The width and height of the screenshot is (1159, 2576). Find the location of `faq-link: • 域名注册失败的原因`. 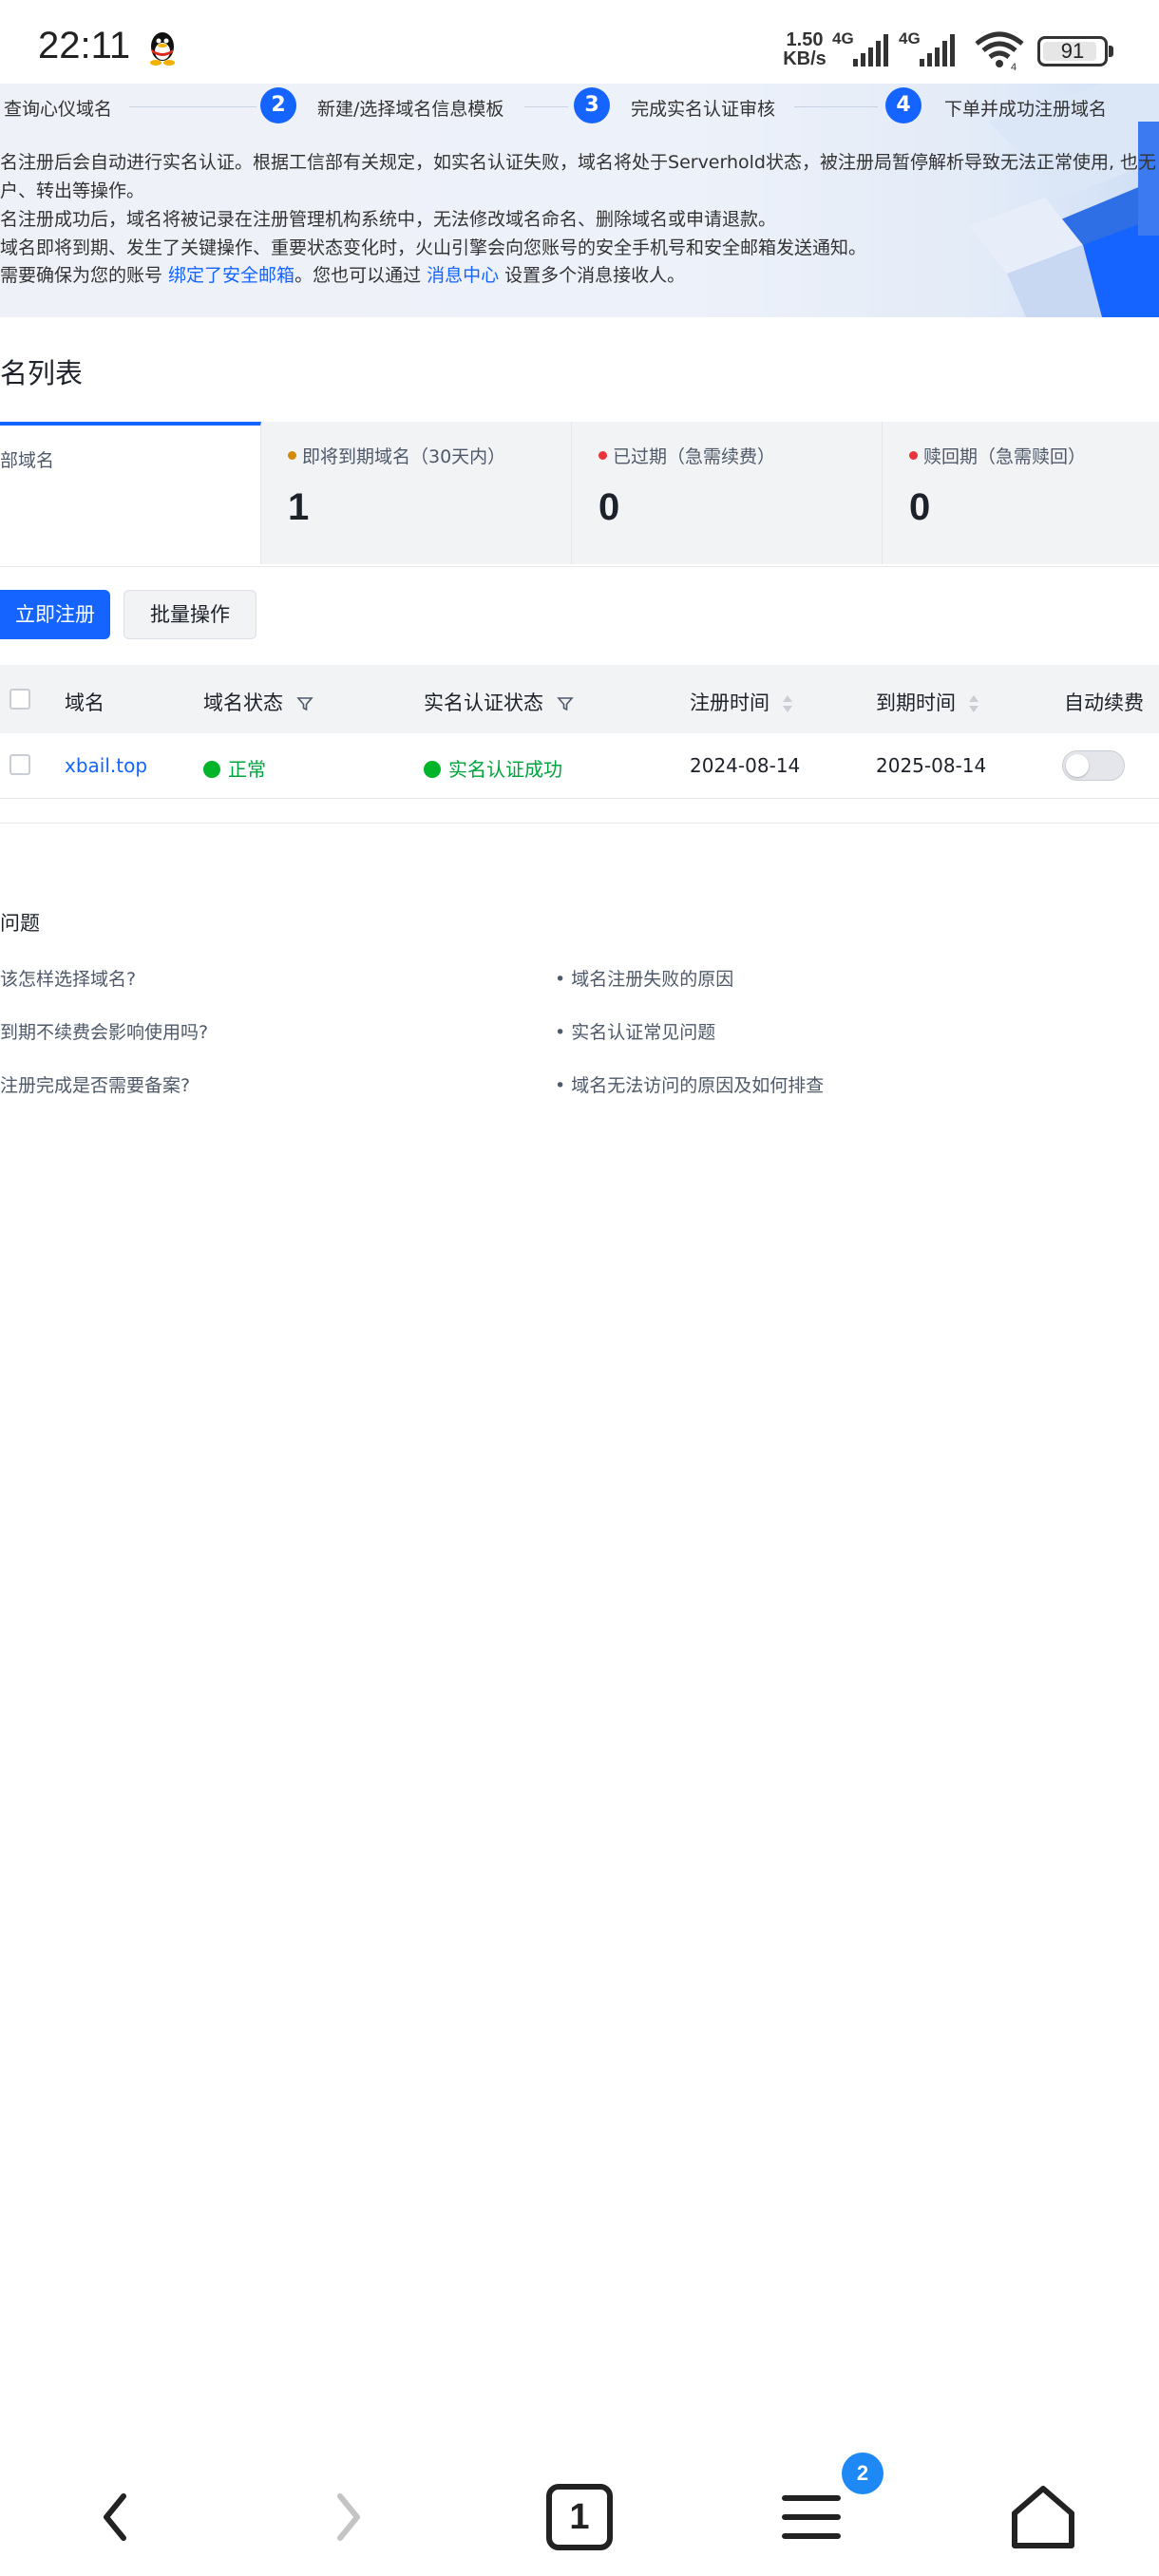

faq-link: • 域名注册失败的原因 is located at coordinates (644, 978).